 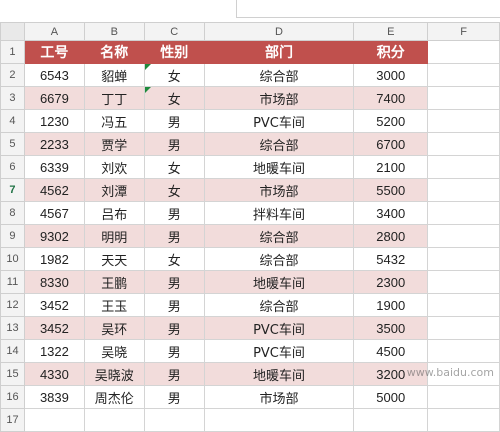 What do you see at coordinates (12, 75) in the screenshot?
I see `row-header: 2` at bounding box center [12, 75].